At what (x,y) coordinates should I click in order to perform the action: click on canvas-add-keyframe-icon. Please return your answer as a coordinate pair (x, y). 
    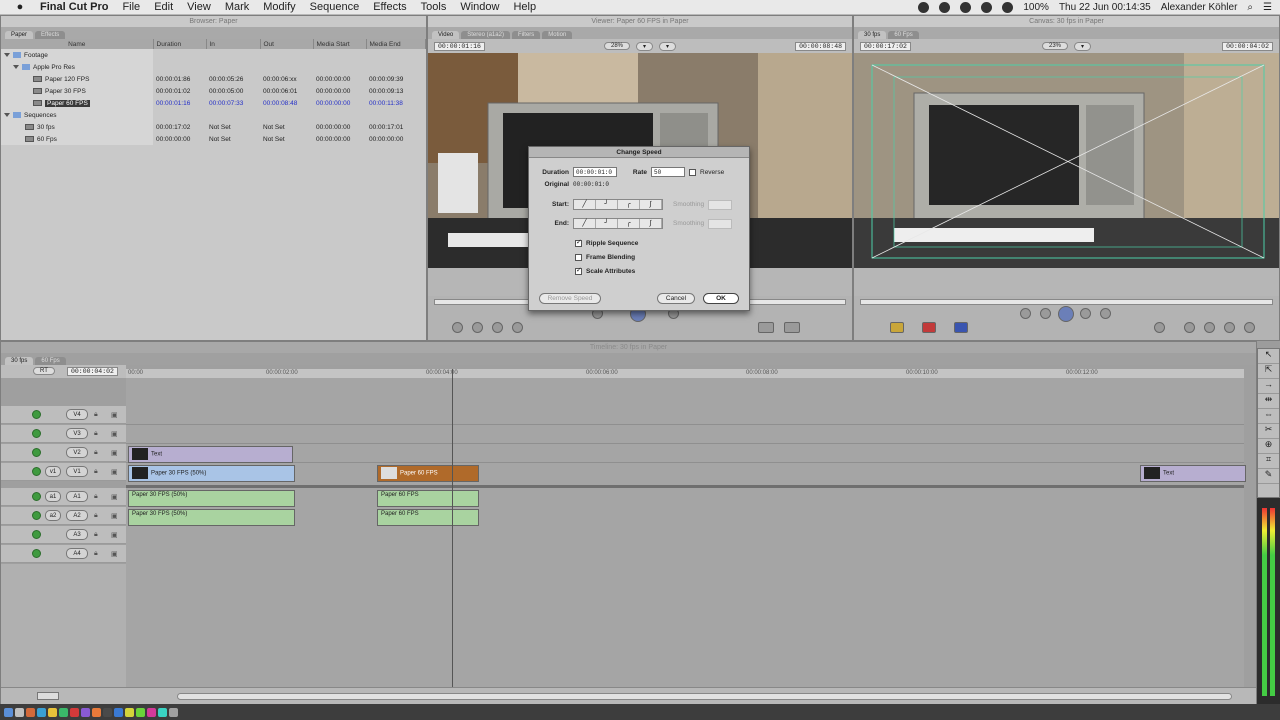
    Looking at the image, I should click on (1249, 327).